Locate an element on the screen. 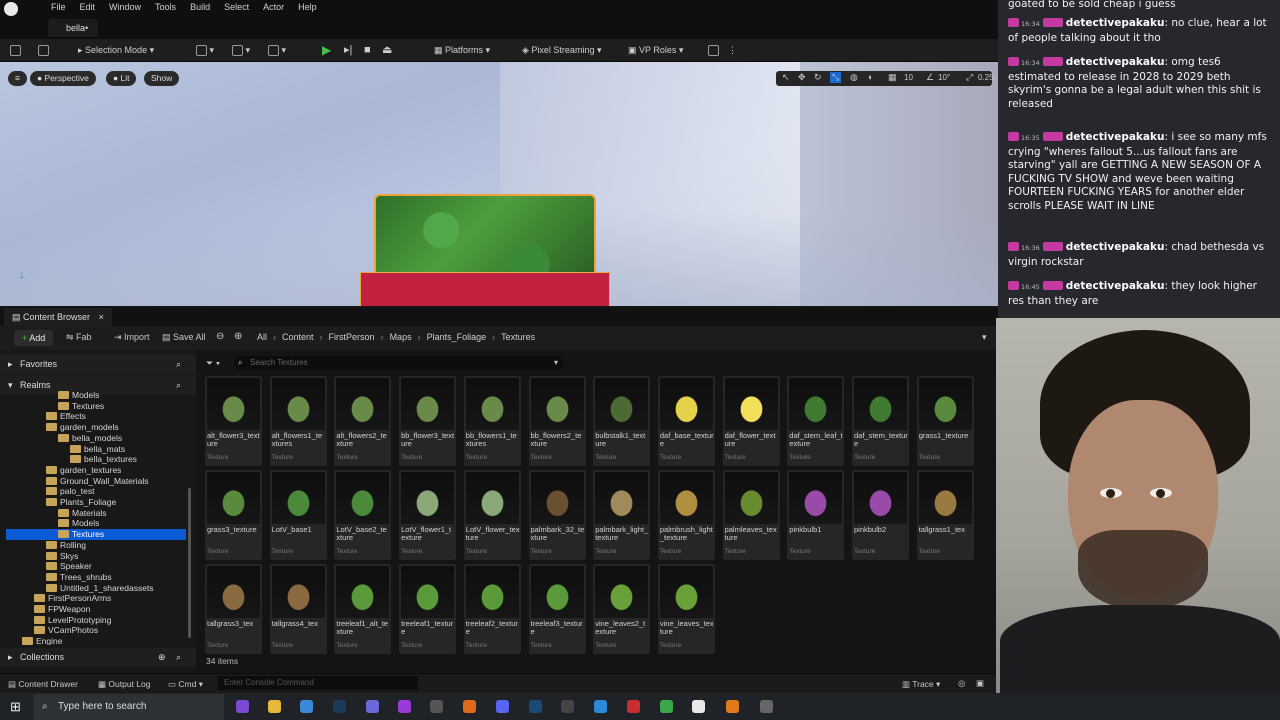 The image size is (1280, 720). folder-tree-item: bella_textures is located at coordinates (96, 459).